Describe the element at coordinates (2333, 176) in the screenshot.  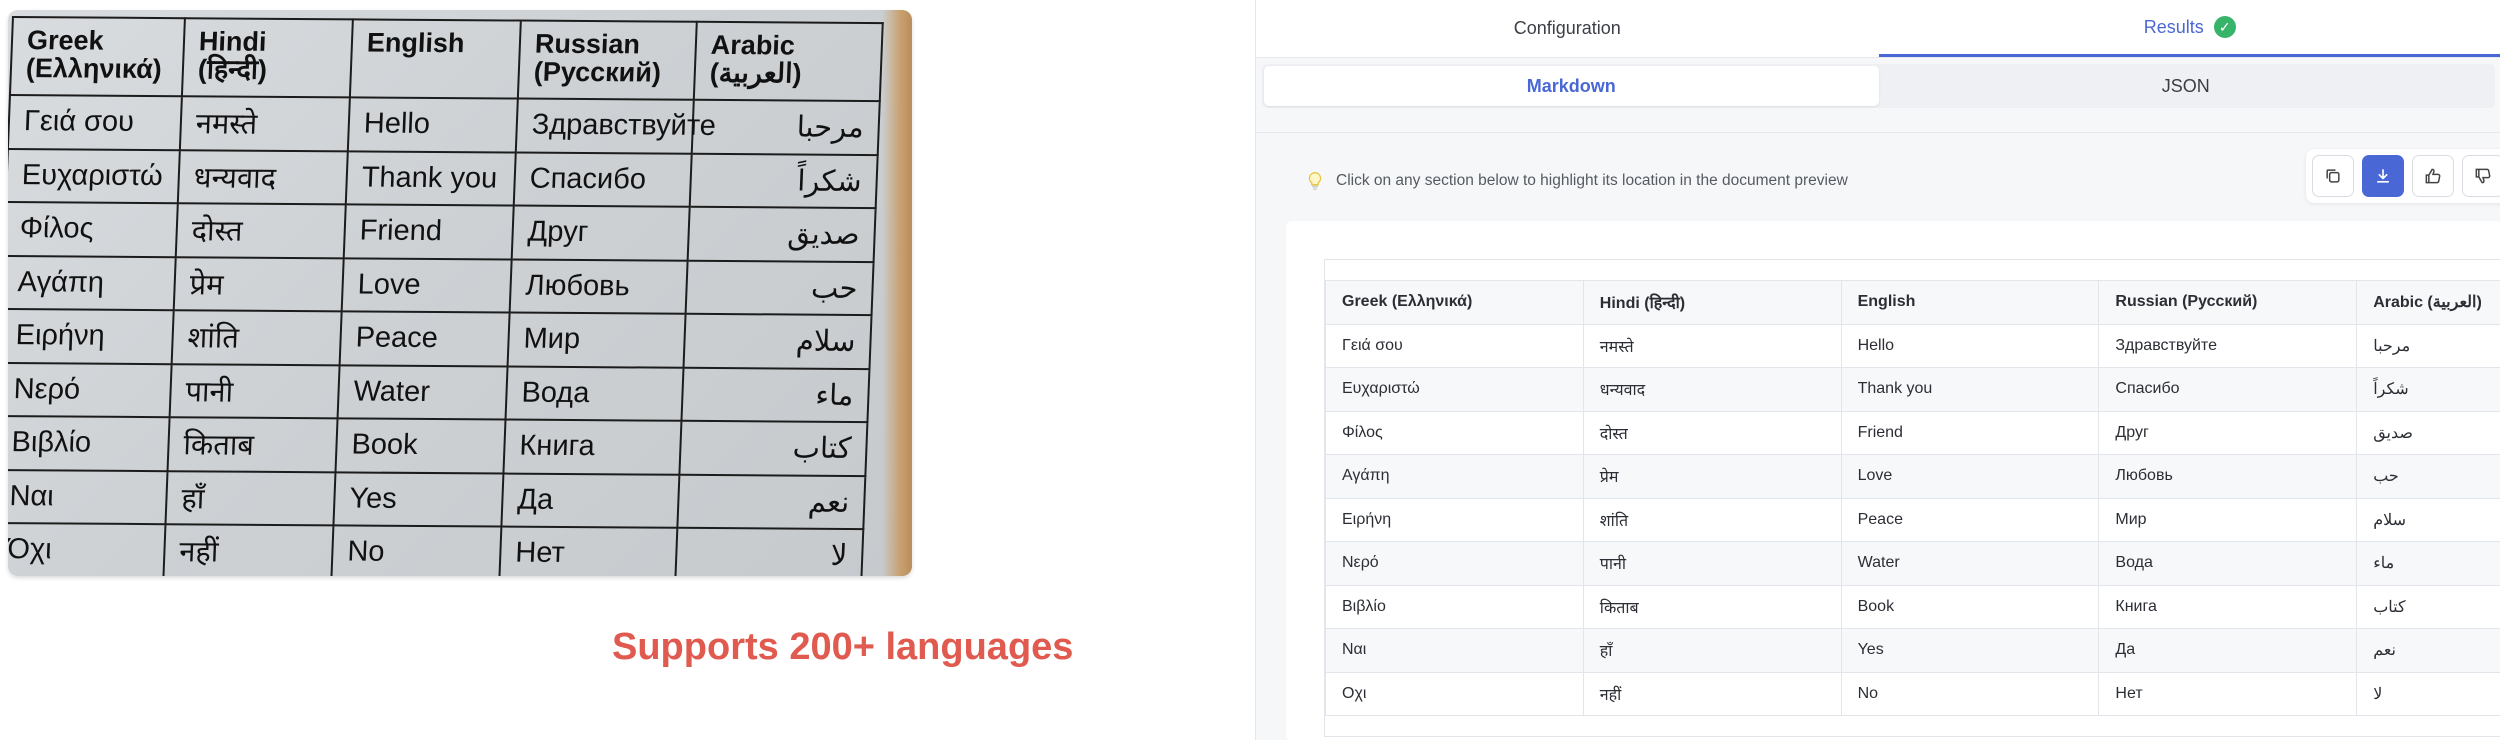
I see `copy-button` at that location.